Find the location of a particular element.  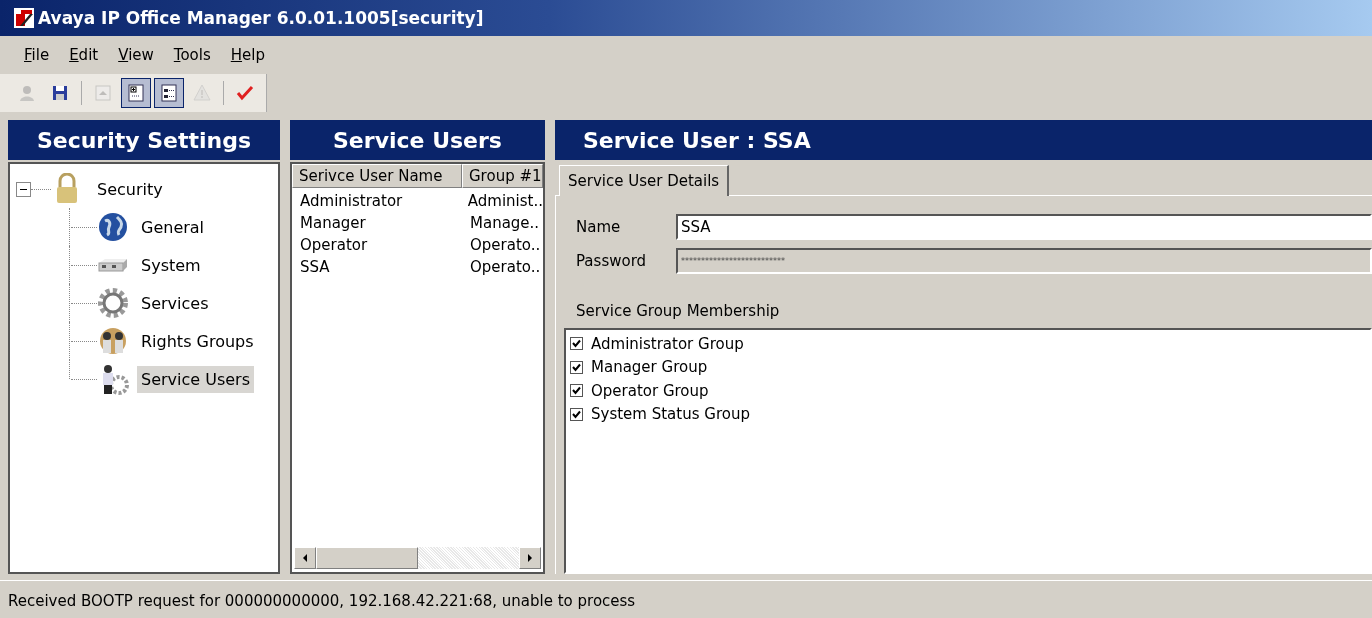

list-cell-text: Operator is located at coordinates (334, 245).